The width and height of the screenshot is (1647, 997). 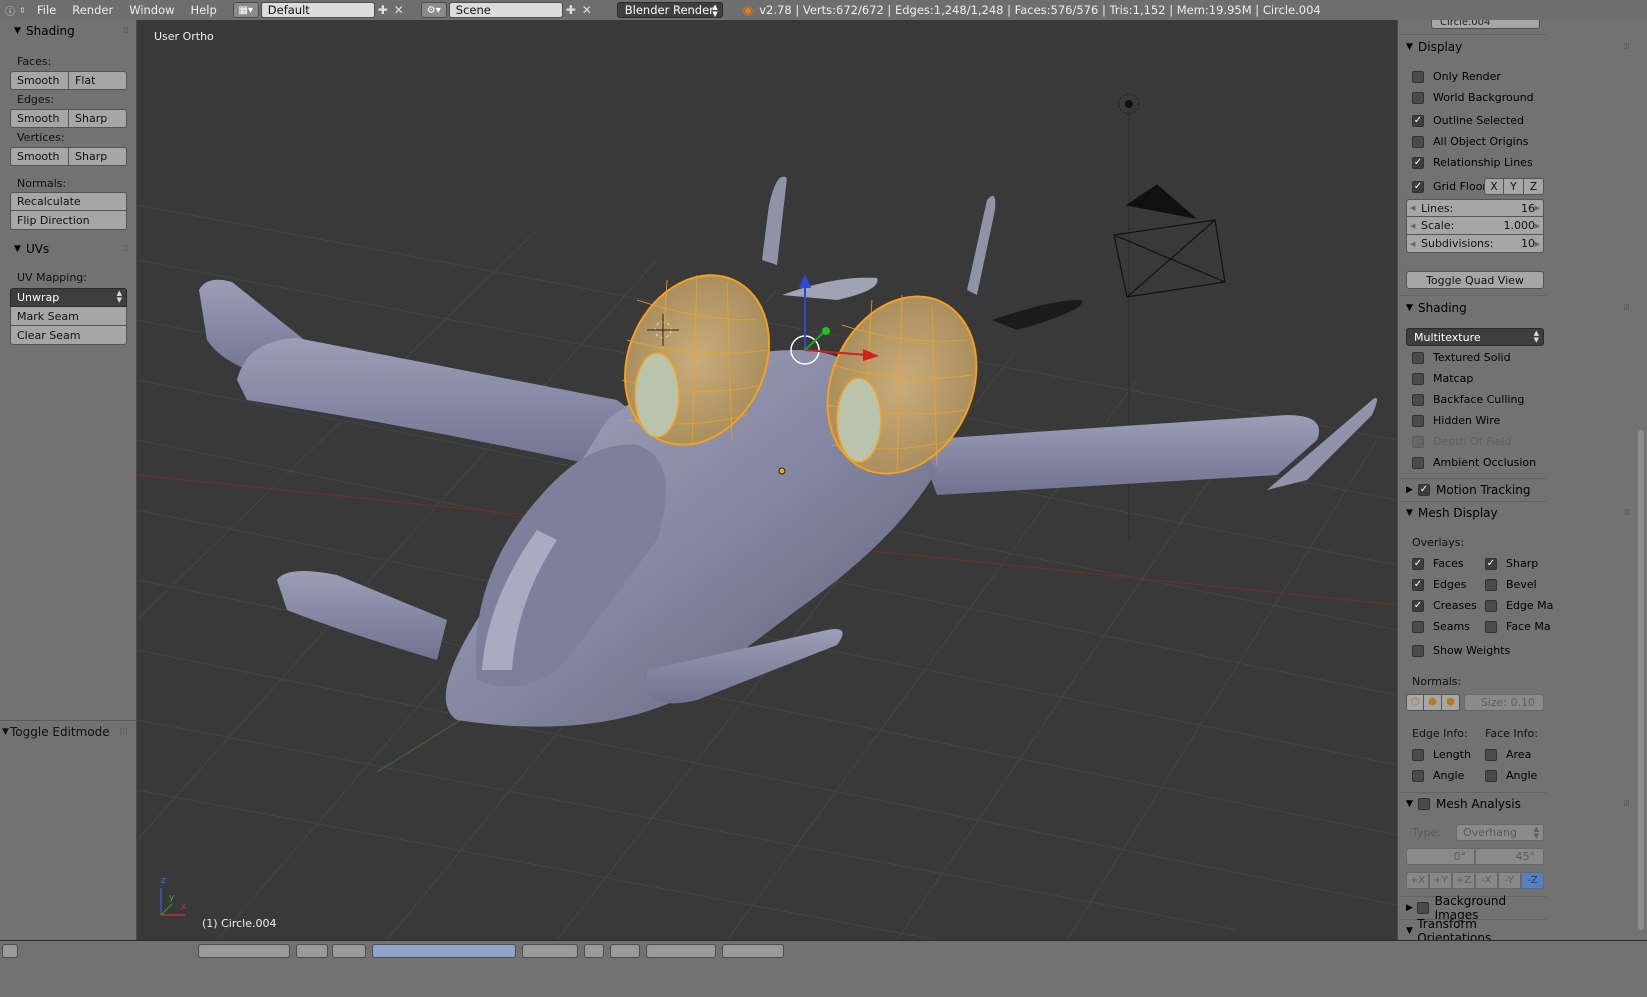 I want to click on snap-buttons, so click(x=681, y=951).